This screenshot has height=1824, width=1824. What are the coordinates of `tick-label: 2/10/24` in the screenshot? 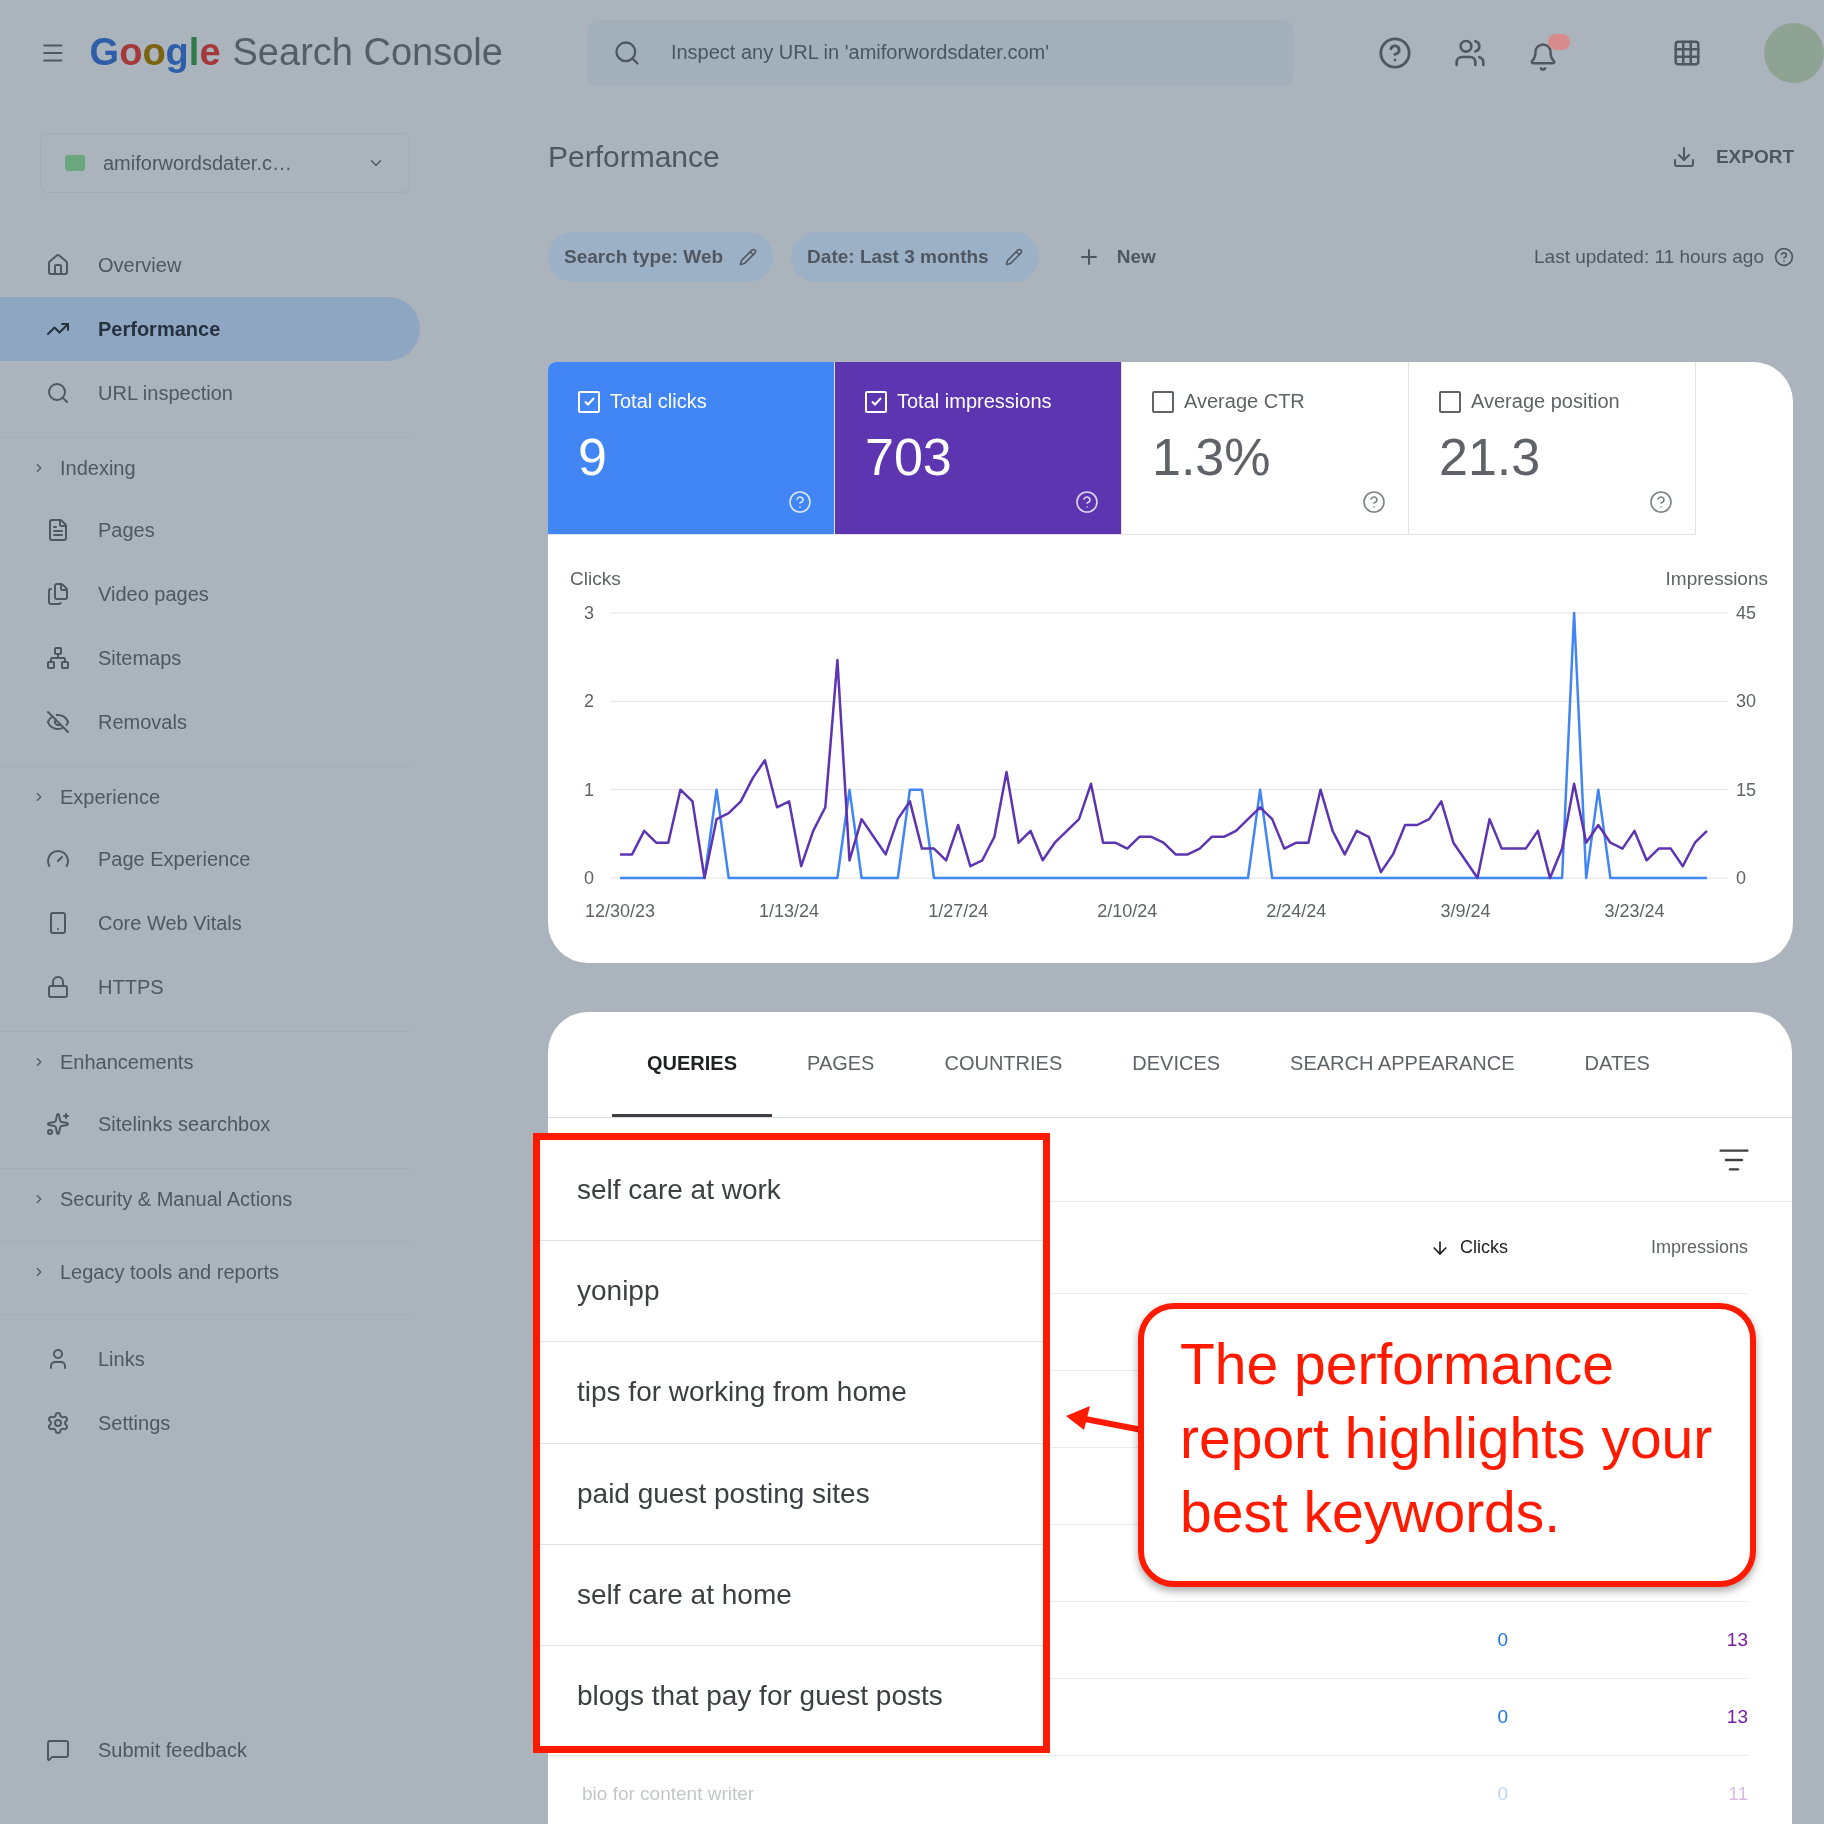 It's located at (1127, 911).